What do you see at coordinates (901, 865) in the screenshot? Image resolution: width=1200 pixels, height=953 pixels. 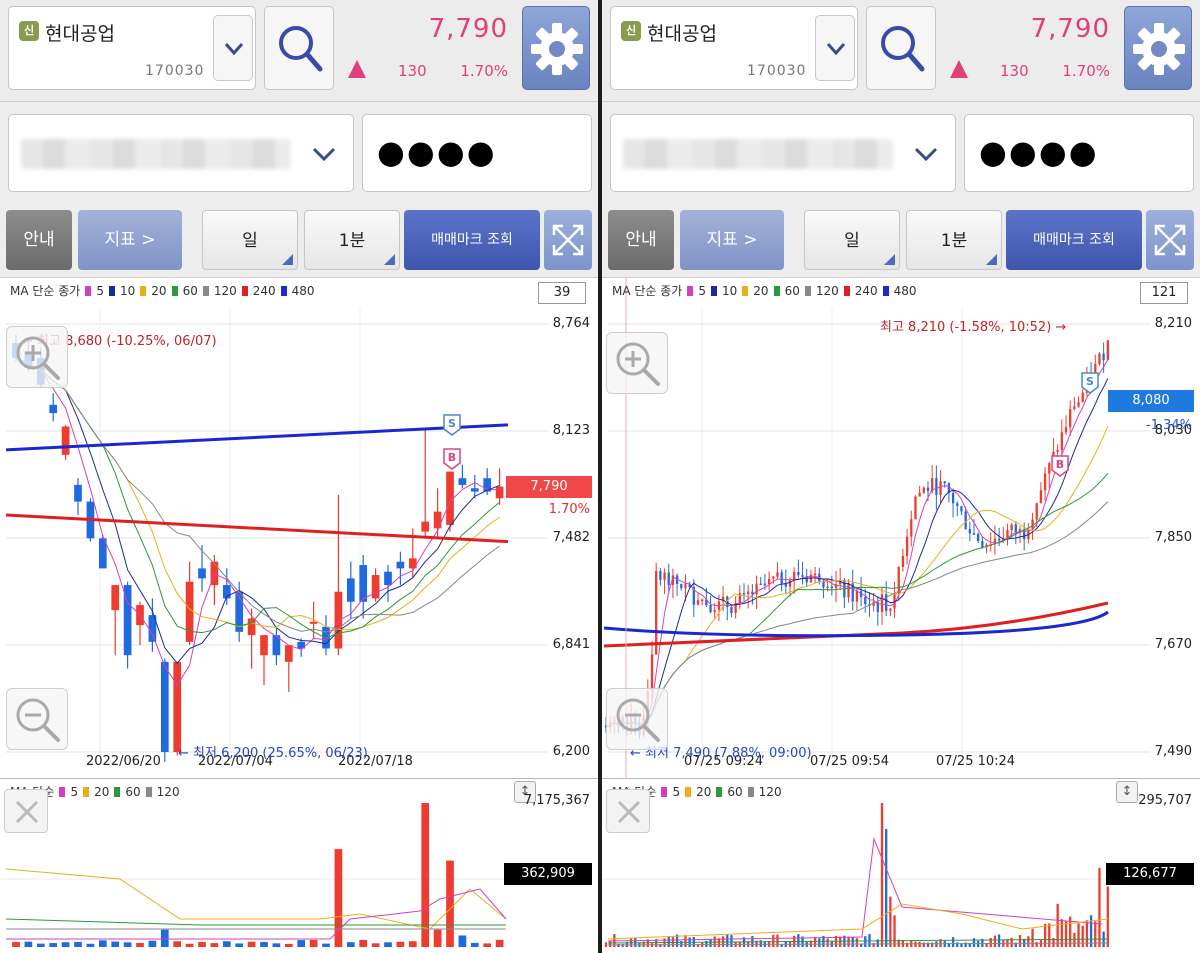 I see `volume-chart: MA 단순52060120 ↕ 295,707 126,677` at bounding box center [901, 865].